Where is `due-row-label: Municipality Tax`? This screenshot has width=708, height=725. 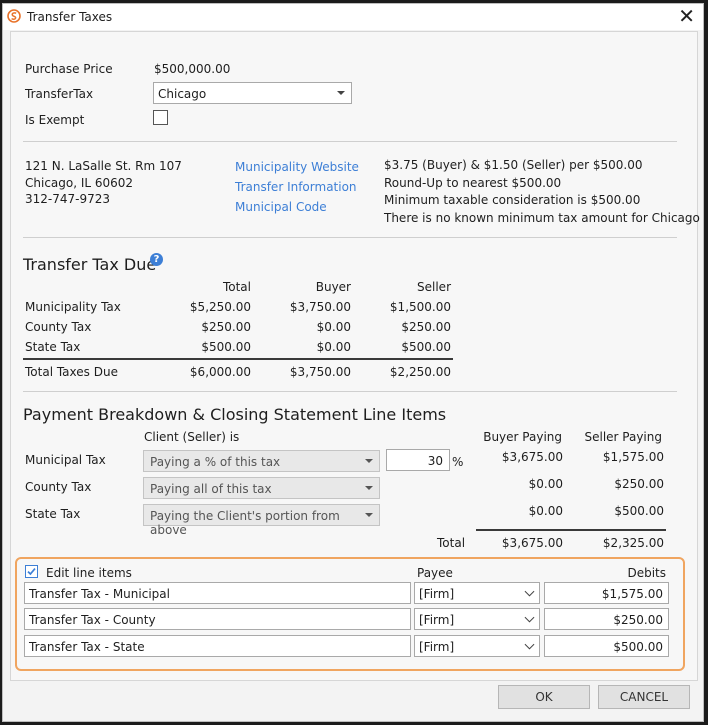 due-row-label: Municipality Tax is located at coordinates (73, 307).